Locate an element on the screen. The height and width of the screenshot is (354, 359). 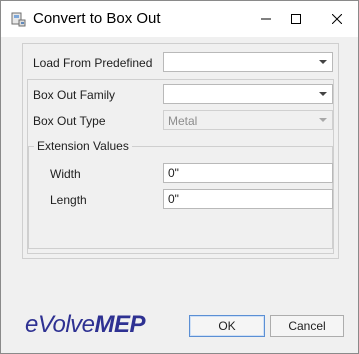
maximize-button is located at coordinates (296, 19).